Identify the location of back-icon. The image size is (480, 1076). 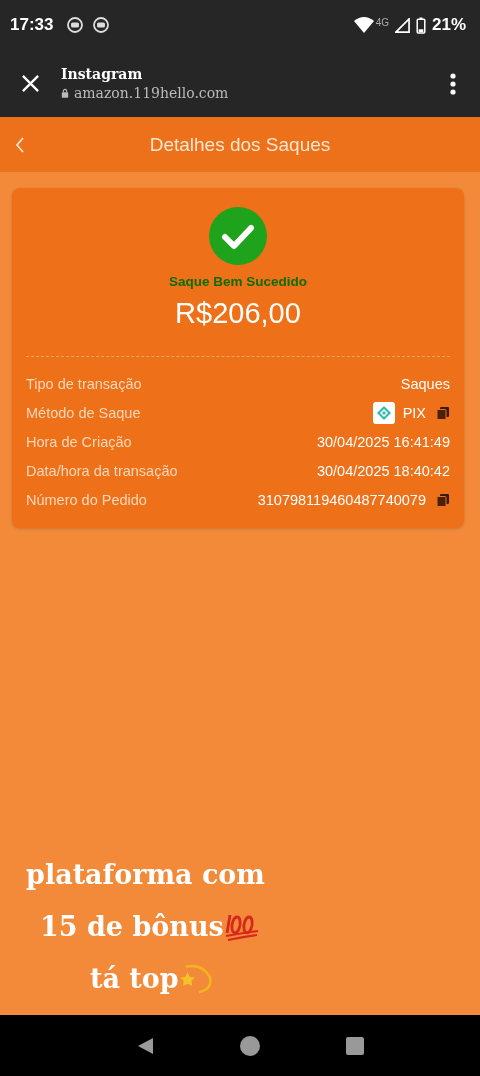
(20, 144).